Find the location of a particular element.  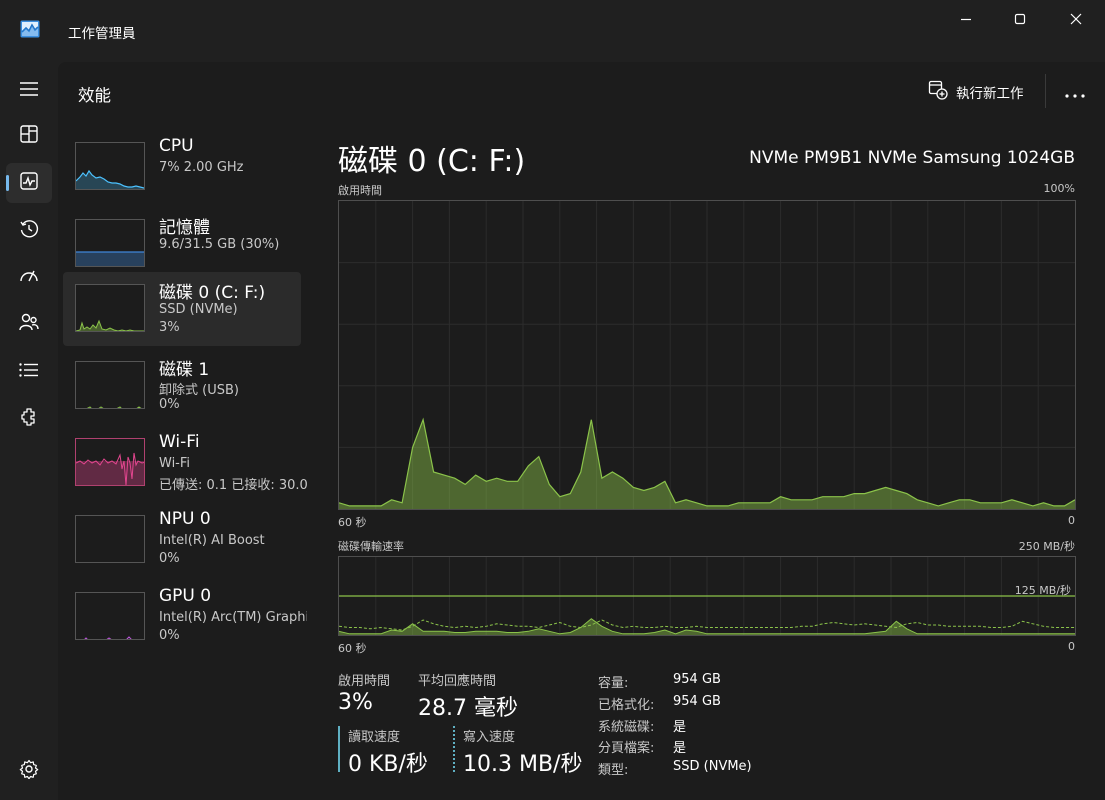

device-name: 磁碟 1 is located at coordinates (184, 370).